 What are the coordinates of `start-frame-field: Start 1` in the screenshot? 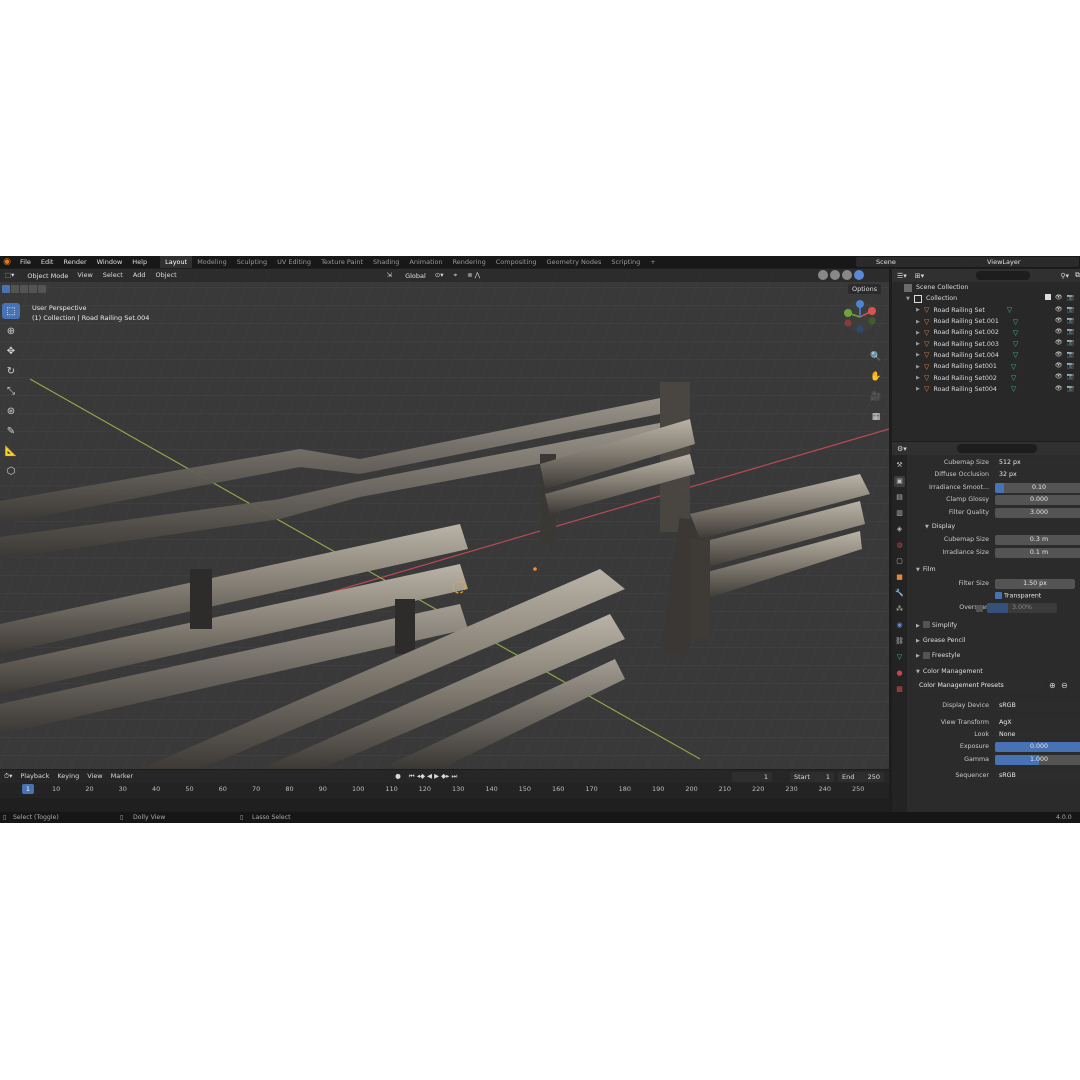 It's located at (812, 777).